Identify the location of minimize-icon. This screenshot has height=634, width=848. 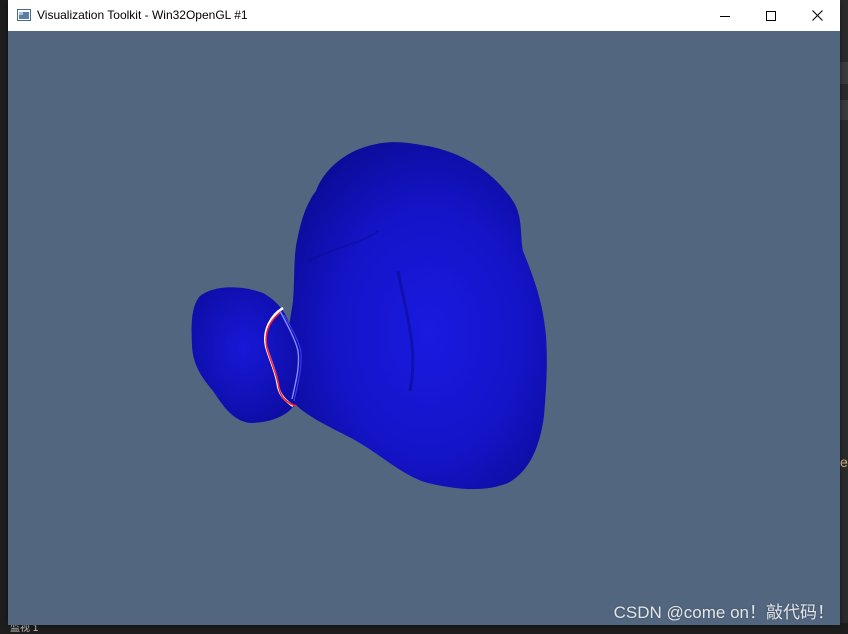
(725, 16).